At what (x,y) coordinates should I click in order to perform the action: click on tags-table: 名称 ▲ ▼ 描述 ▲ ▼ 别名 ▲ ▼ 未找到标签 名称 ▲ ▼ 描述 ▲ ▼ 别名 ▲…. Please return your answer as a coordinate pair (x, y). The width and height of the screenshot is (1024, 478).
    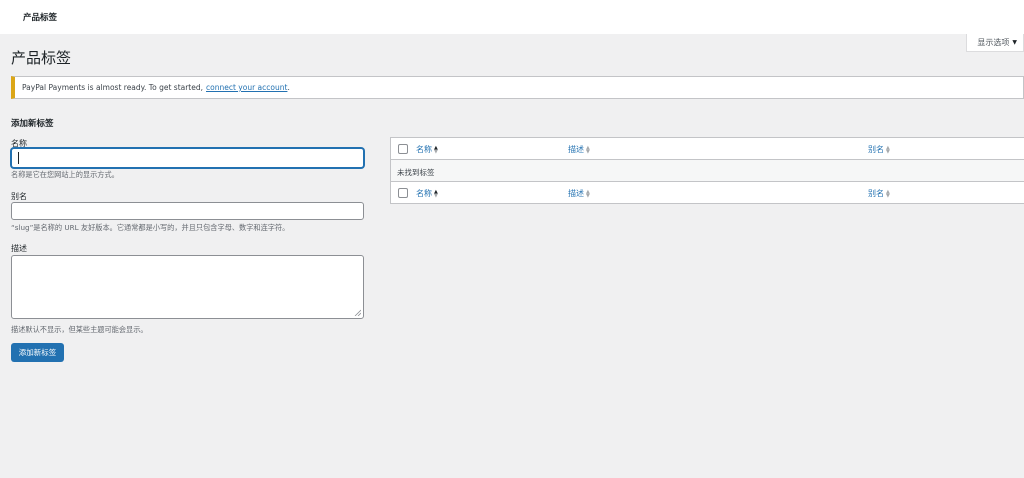
    Looking at the image, I should click on (707, 170).